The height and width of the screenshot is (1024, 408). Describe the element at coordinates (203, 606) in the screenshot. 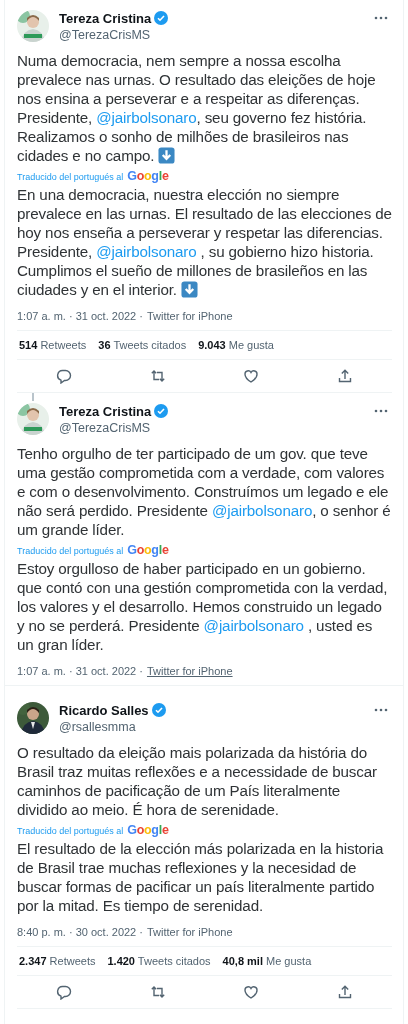

I see `tweet-text: Estoy orgulloso de haber participado en un gobierno. que contó con una gestión comprometida con la verdad, los valores y el desarrollo. Hemos construido un legado y no se perderá. Presidente @jairbolsonaro , usted es un gran líder.` at that location.